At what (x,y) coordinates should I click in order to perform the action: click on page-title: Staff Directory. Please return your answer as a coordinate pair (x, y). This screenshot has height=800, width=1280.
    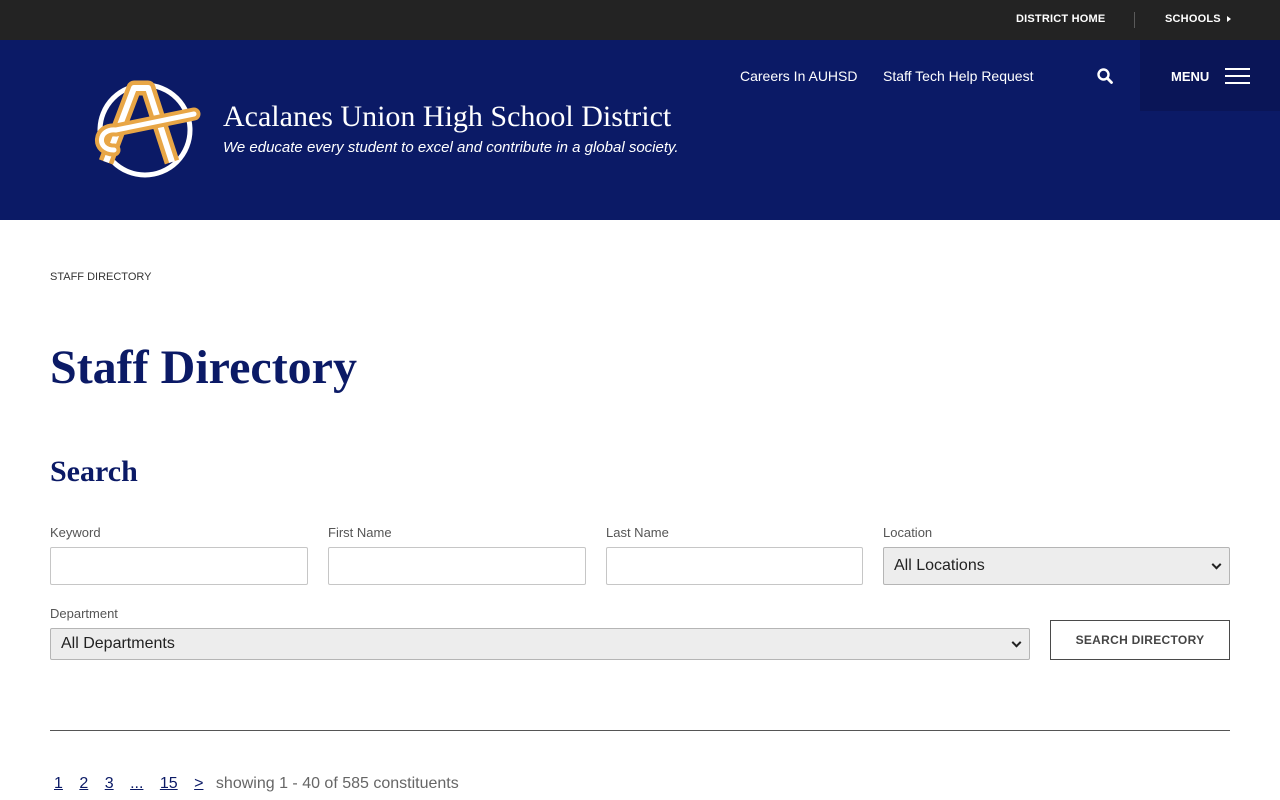
    Looking at the image, I should click on (203, 367).